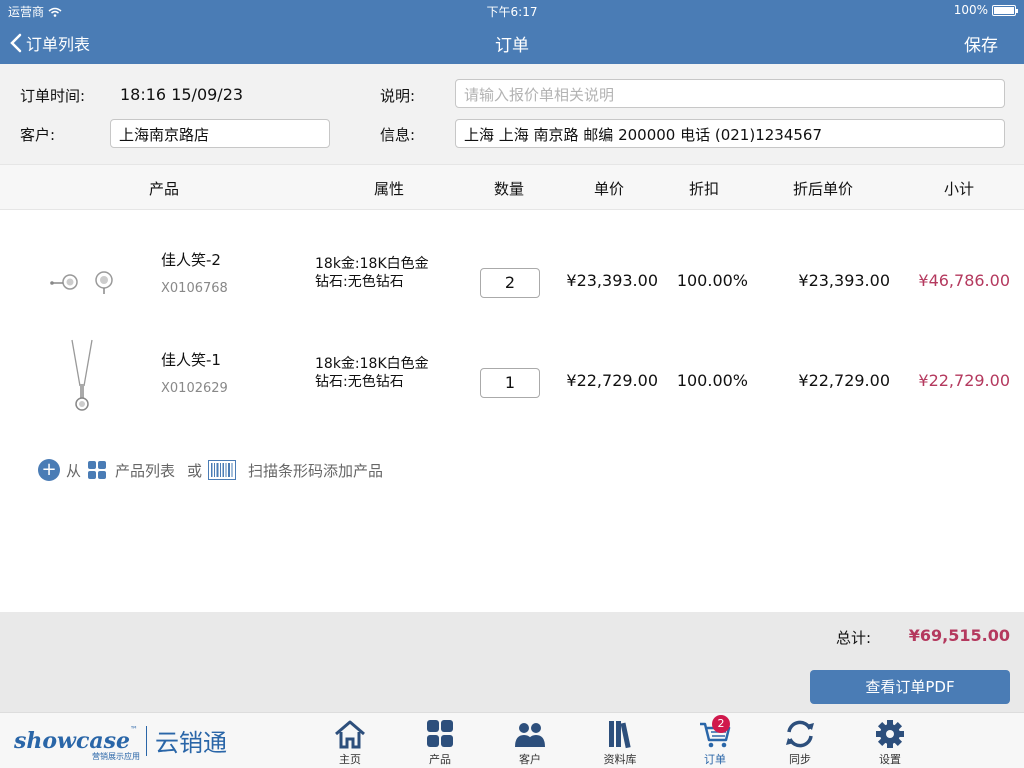 The height and width of the screenshot is (768, 1024). I want to click on col-quantity: 数量, so click(509, 189).